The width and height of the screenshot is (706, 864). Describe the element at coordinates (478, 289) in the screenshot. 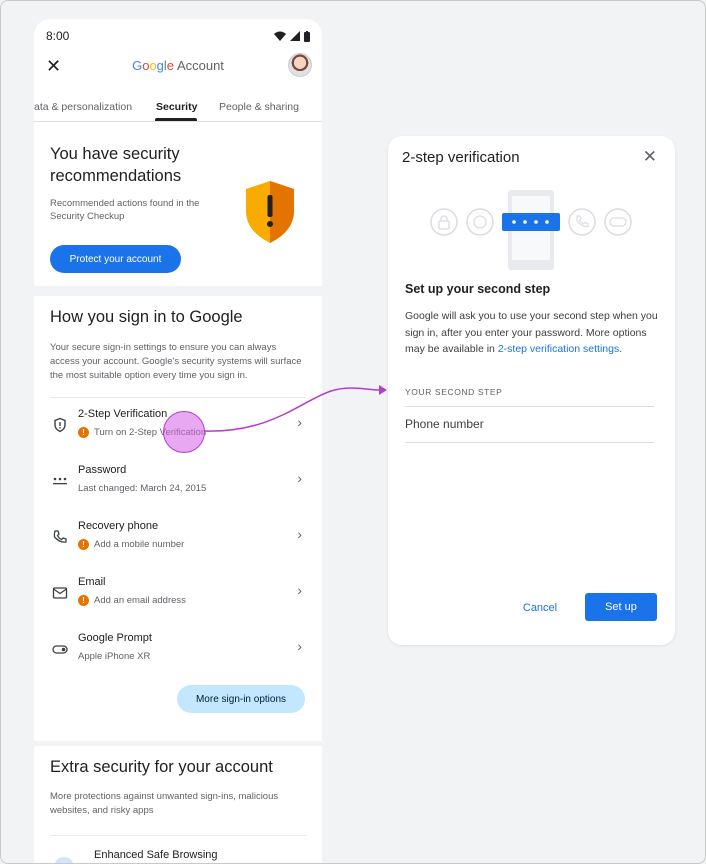

I see `dialog-heading: Set up your second step` at that location.